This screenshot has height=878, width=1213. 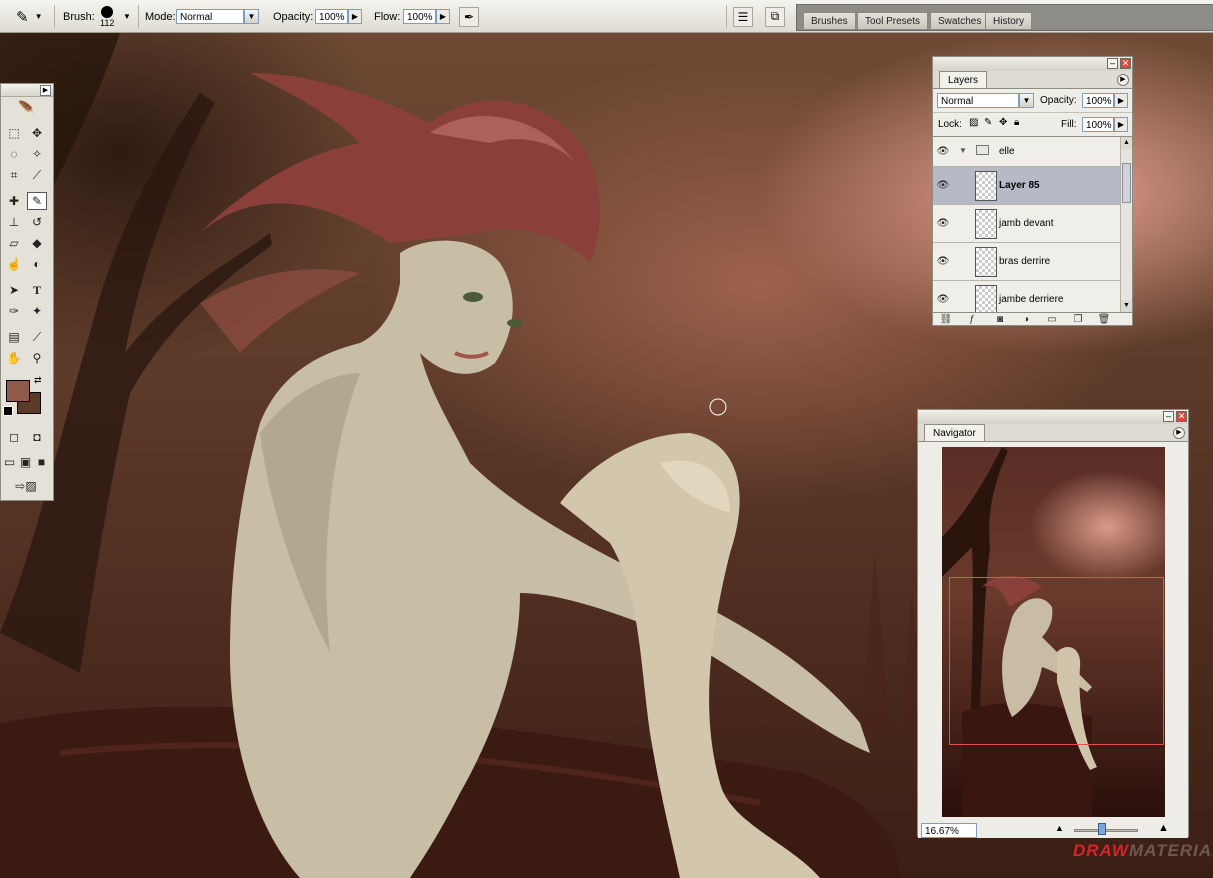 I want to click on zoom-in-icon: ▲, so click(x=1163, y=828).